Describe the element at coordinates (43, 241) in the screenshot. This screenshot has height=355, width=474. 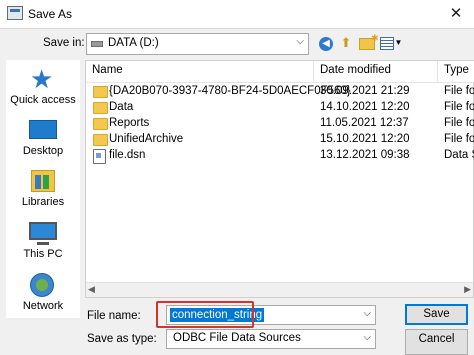
I see `place-this-pc: This PC` at that location.